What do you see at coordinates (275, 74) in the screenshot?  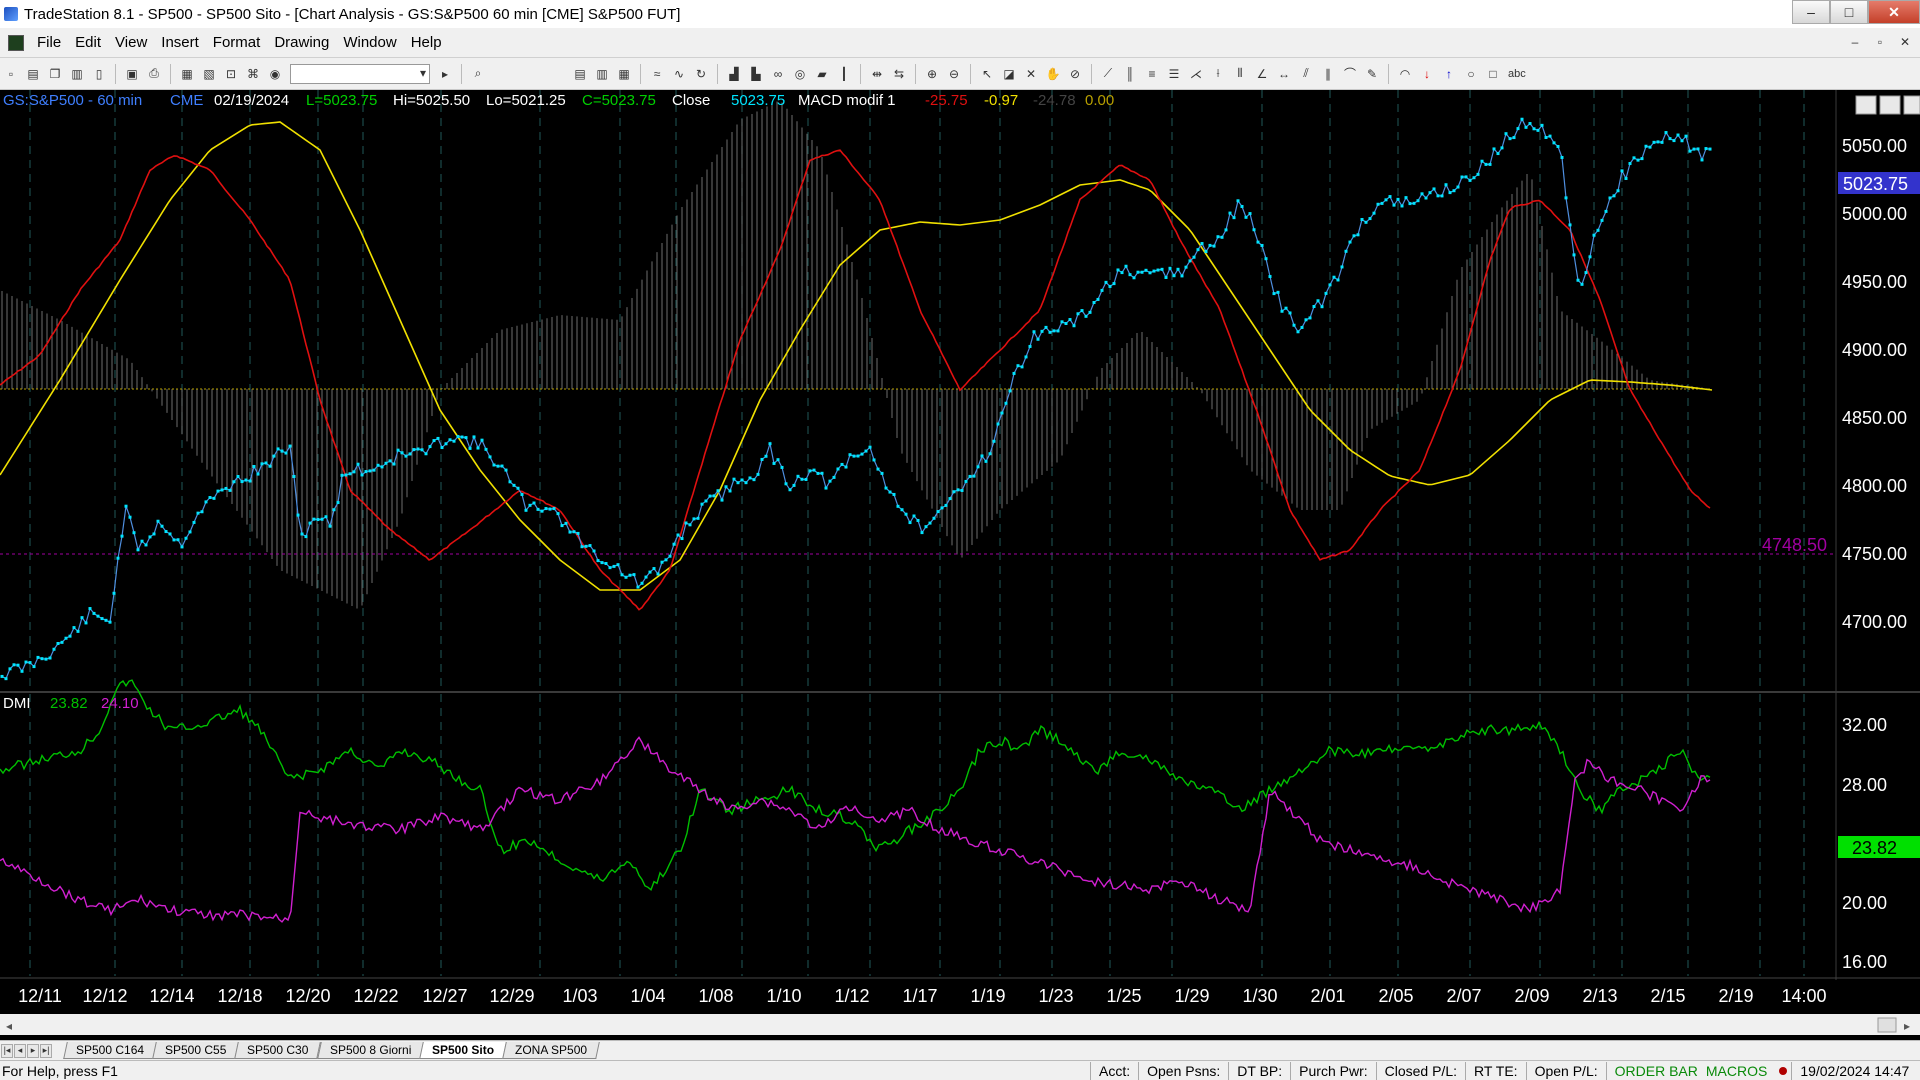 I see `globe-icon: ◉` at bounding box center [275, 74].